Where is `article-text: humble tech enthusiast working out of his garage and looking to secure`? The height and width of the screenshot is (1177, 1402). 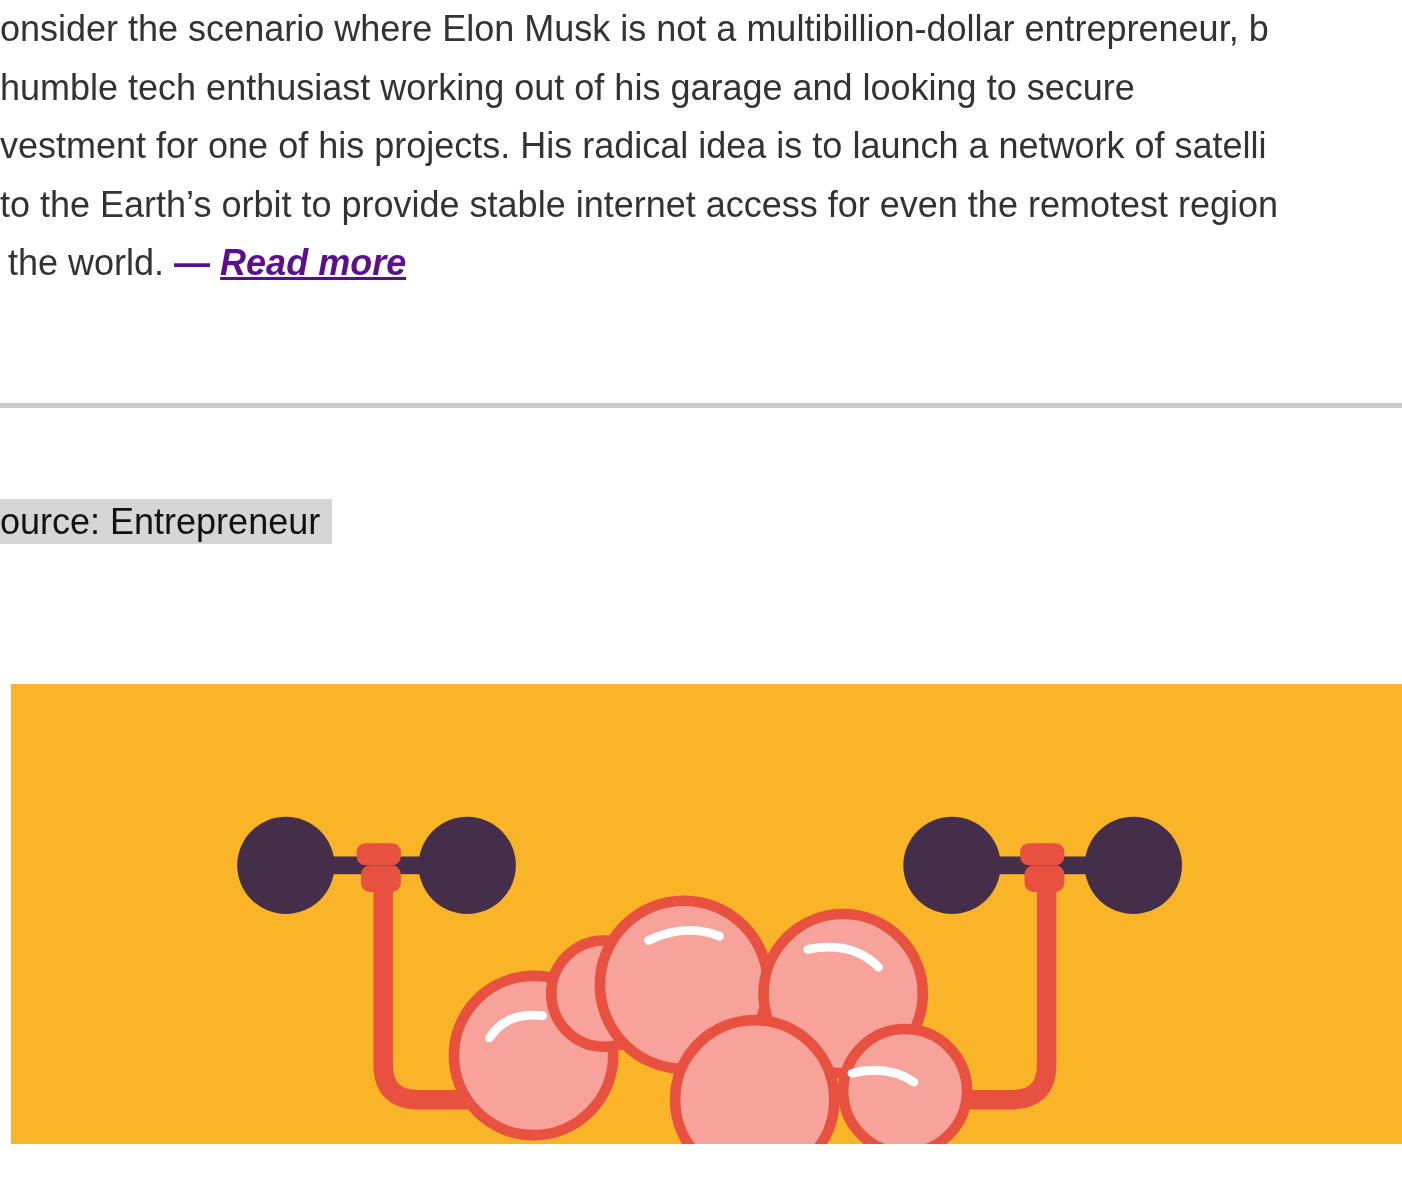 article-text: humble tech enthusiast working out of his garage and looking to secure is located at coordinates (567, 87).